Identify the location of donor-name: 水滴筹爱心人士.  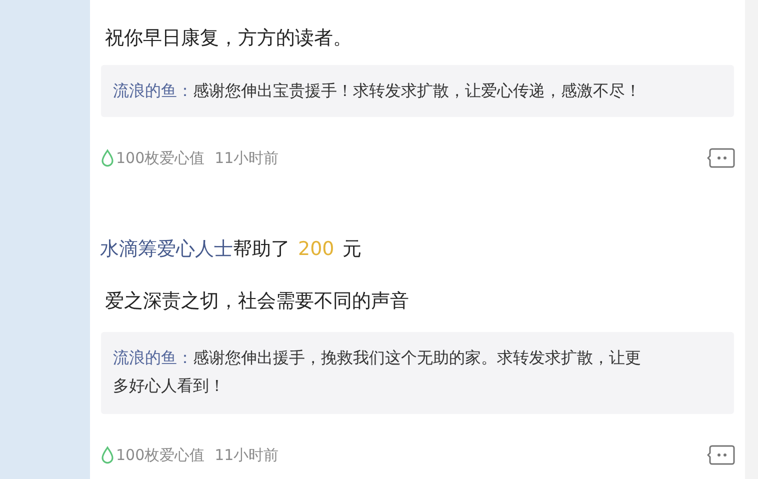
(166, 249).